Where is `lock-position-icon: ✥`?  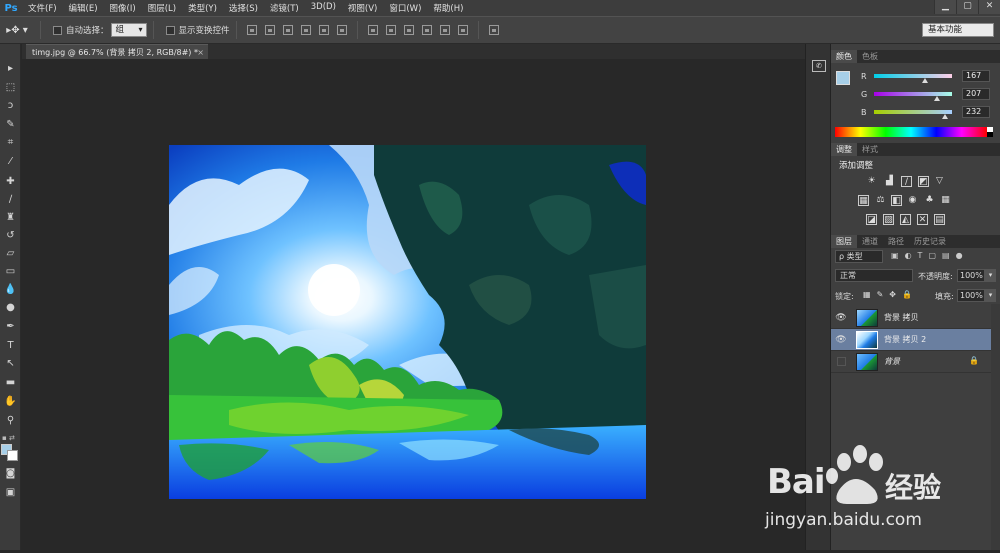
lock-position-icon: ✥ is located at coordinates (892, 294).